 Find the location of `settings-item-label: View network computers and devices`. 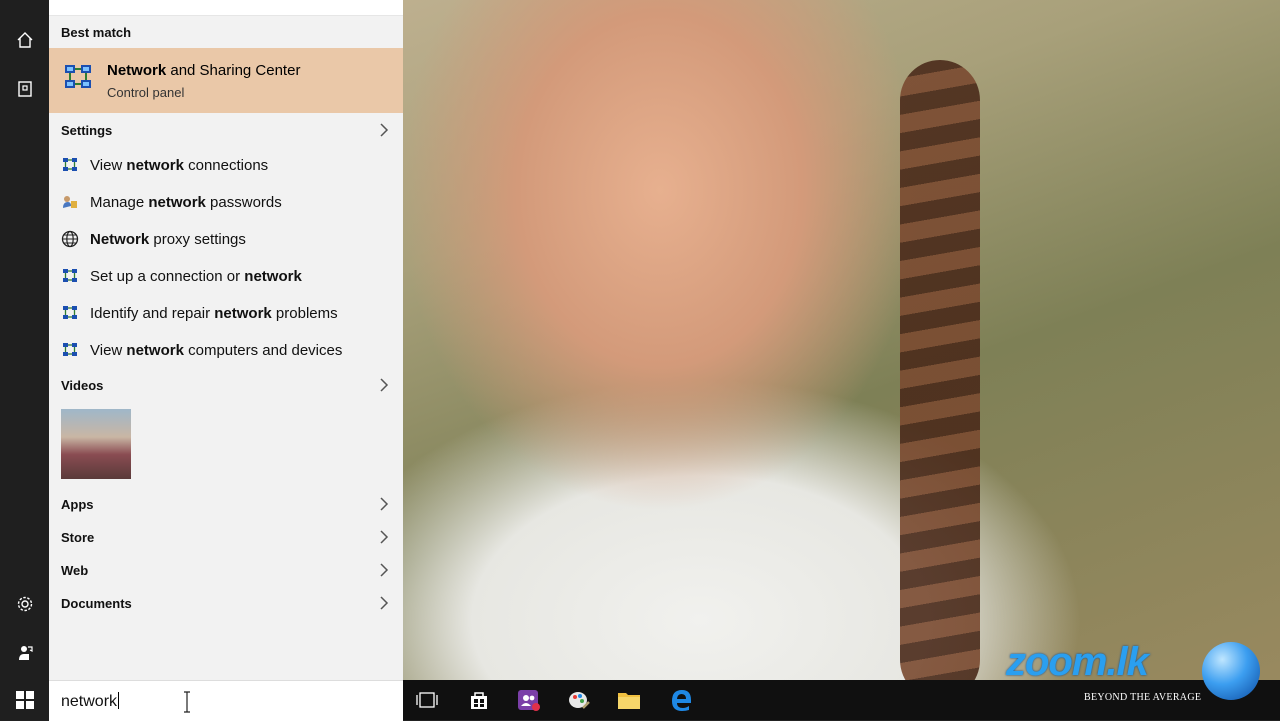

settings-item-label: View network computers and devices is located at coordinates (216, 350).